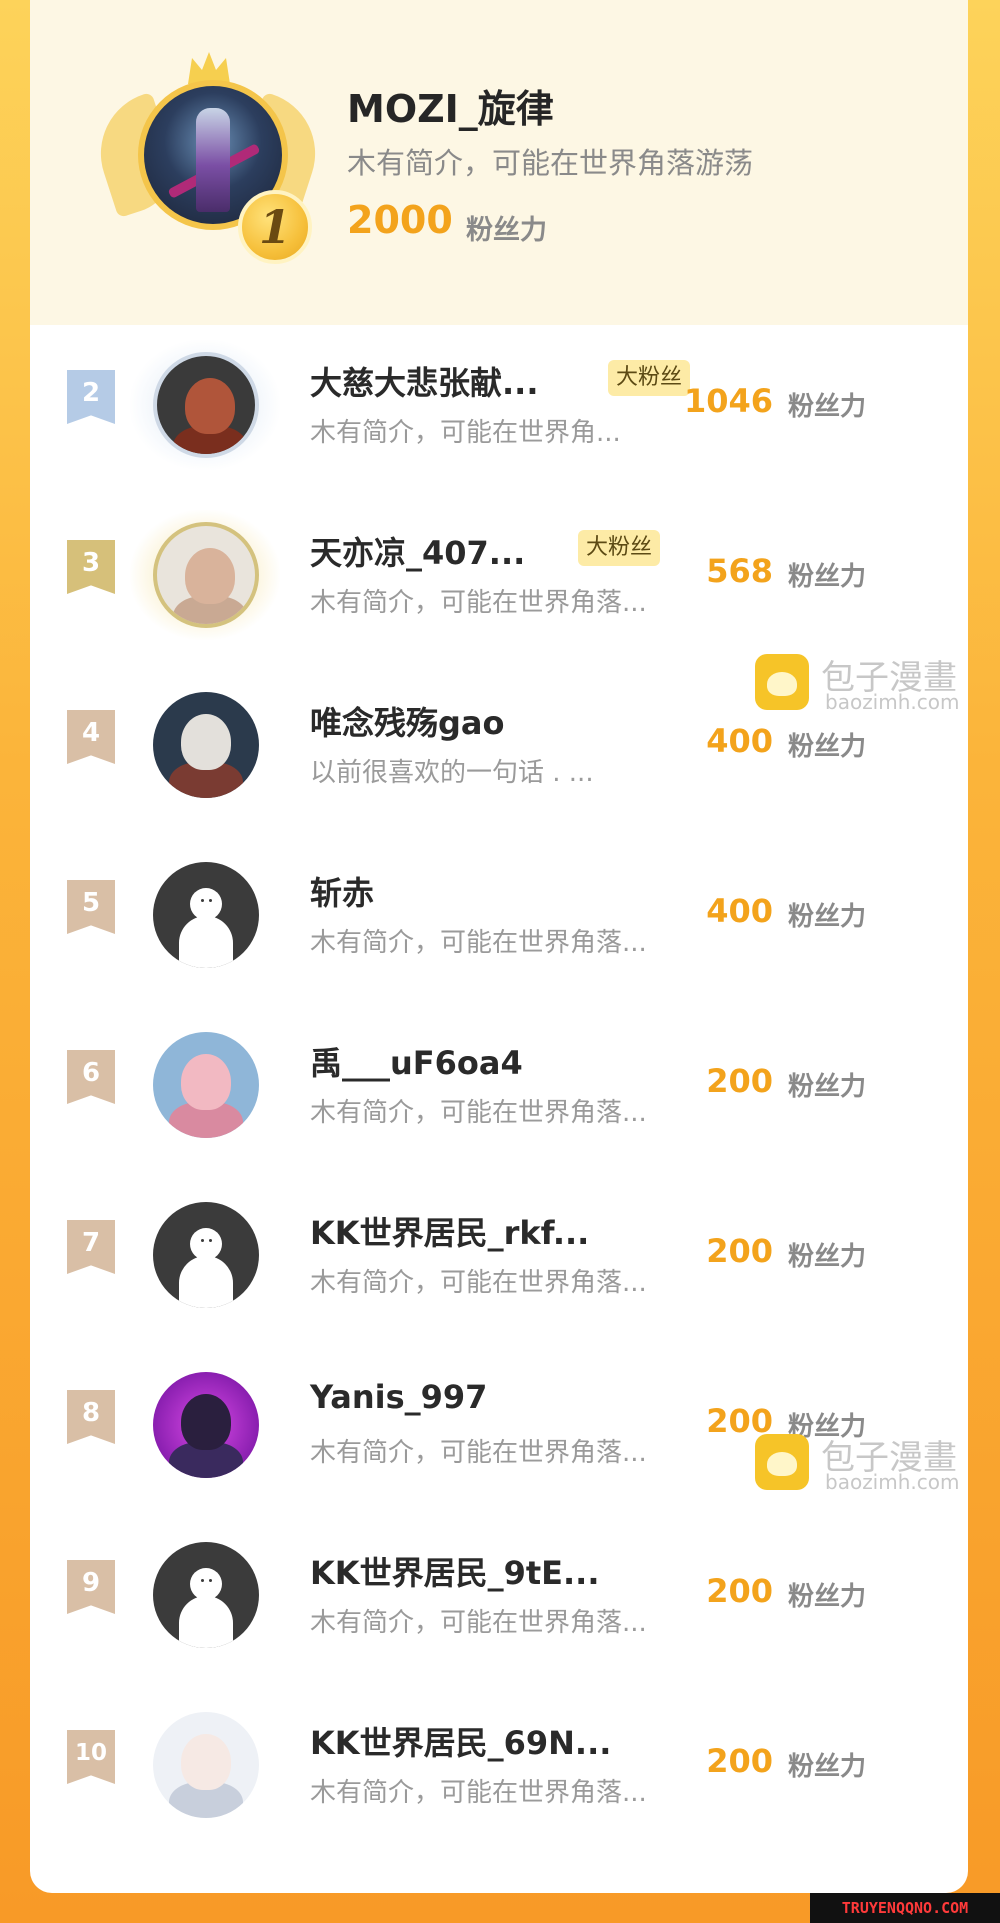 The width and height of the screenshot is (1000, 1923). Describe the element at coordinates (499, 405) in the screenshot. I see `list-item: 2 大慈大悲张献... 大粉丝 木有简介，可能在世界角... 1046 粉丝力` at that location.